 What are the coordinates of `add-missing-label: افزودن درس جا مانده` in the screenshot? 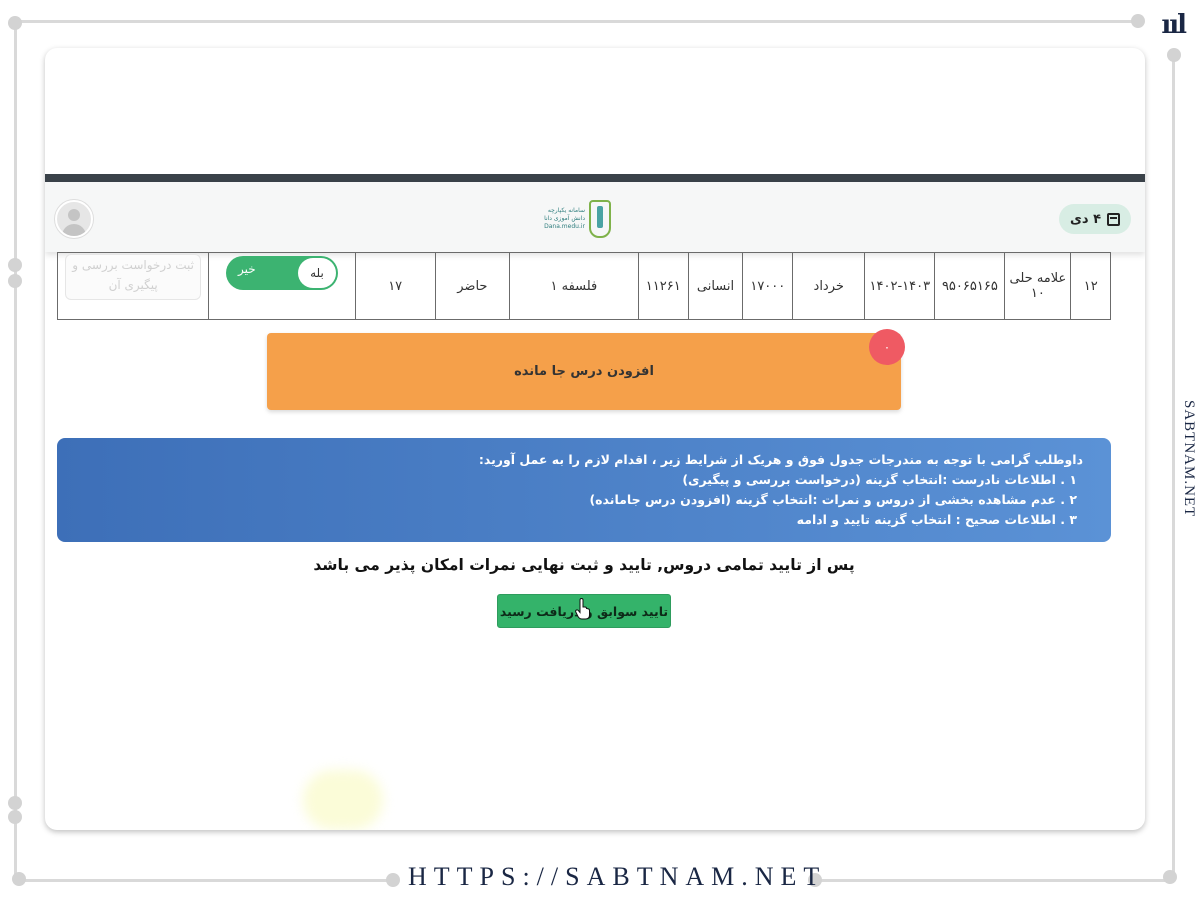 It's located at (584, 371).